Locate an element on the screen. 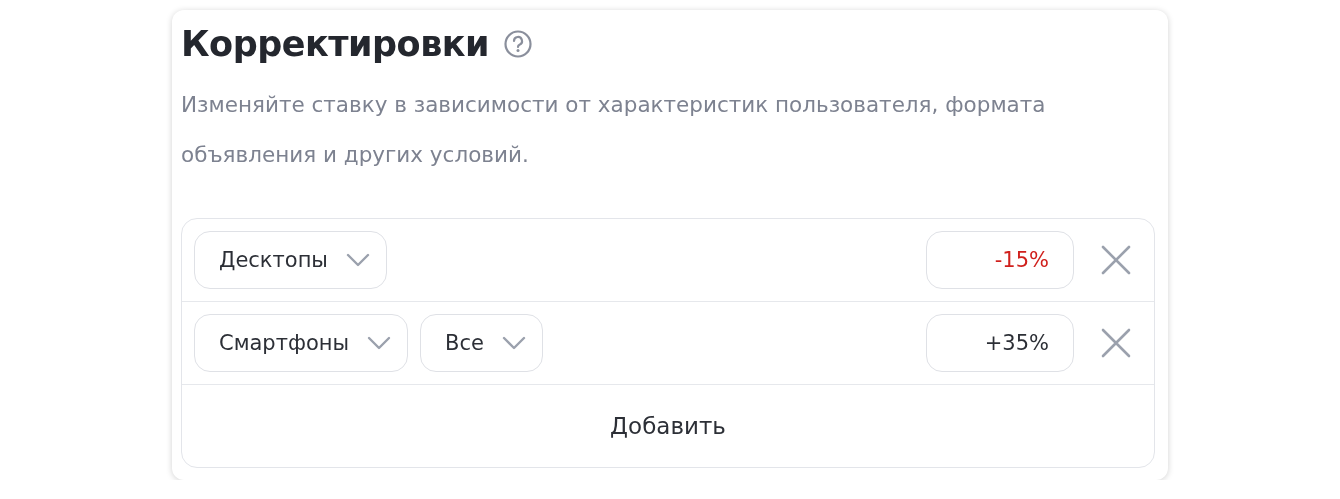 This screenshot has height=499, width=1340. description-text: Изменяйте ставку в зависимости от характеристик пользователя, формата объявления и других условий. is located at coordinates (614, 130).